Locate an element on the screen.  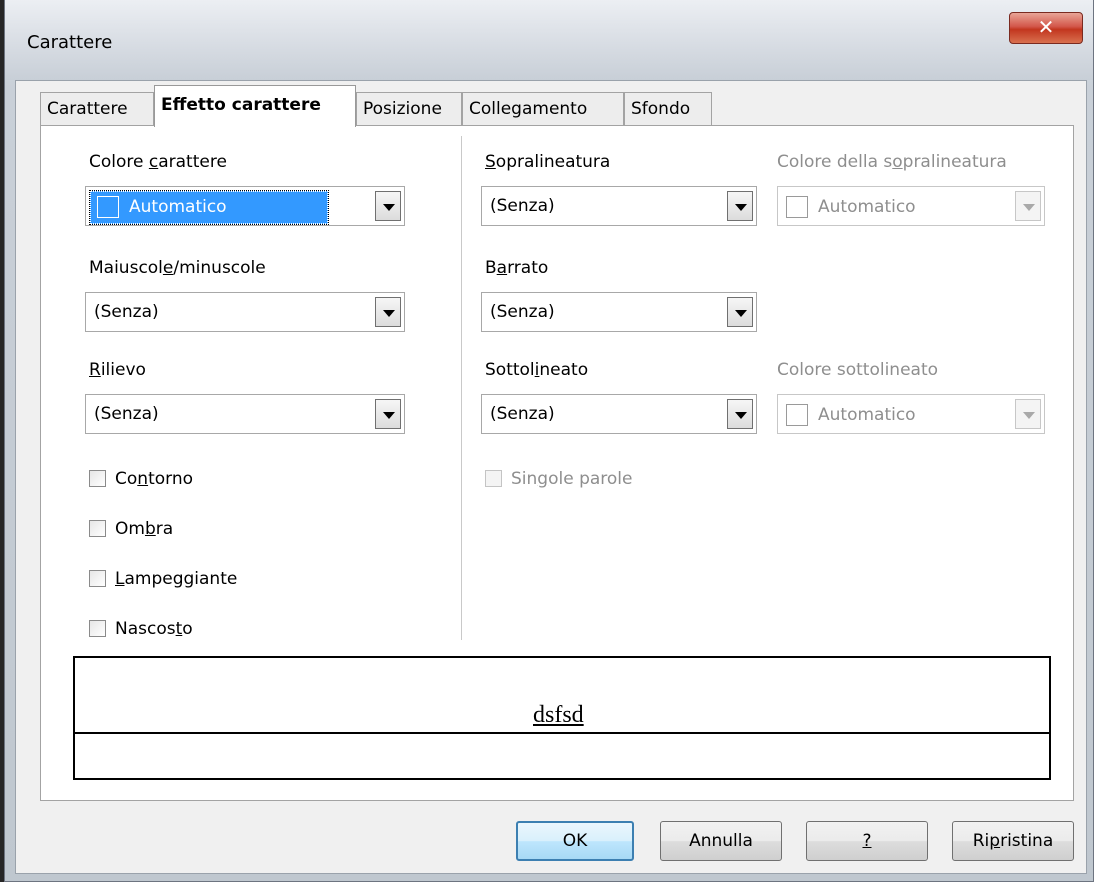
case-label: Maiuscole/minuscole is located at coordinates (177, 268).